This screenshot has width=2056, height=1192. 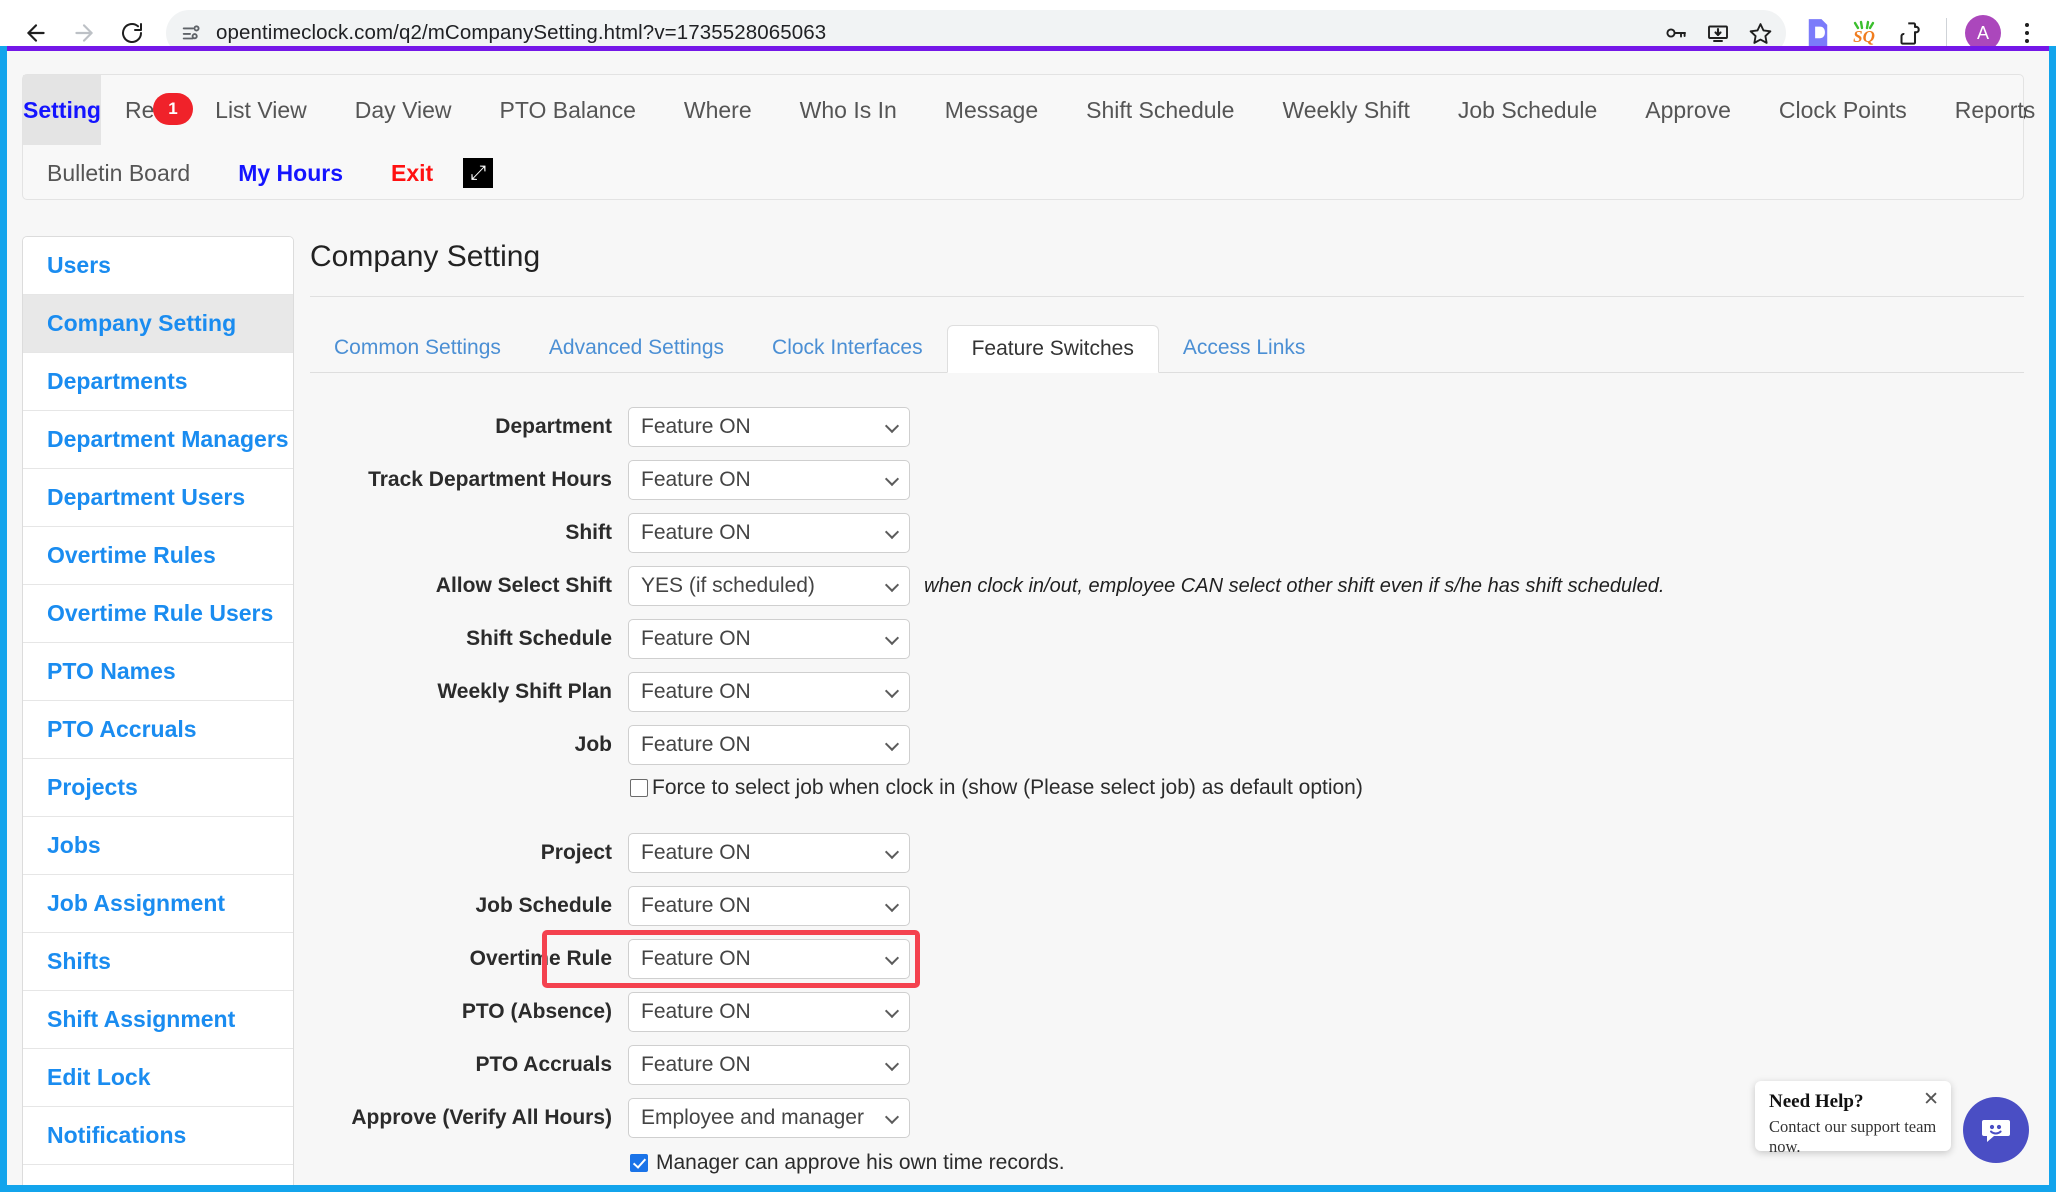 What do you see at coordinates (769, 1012) in the screenshot?
I see `select-pto-absence-: Feature ON` at bounding box center [769, 1012].